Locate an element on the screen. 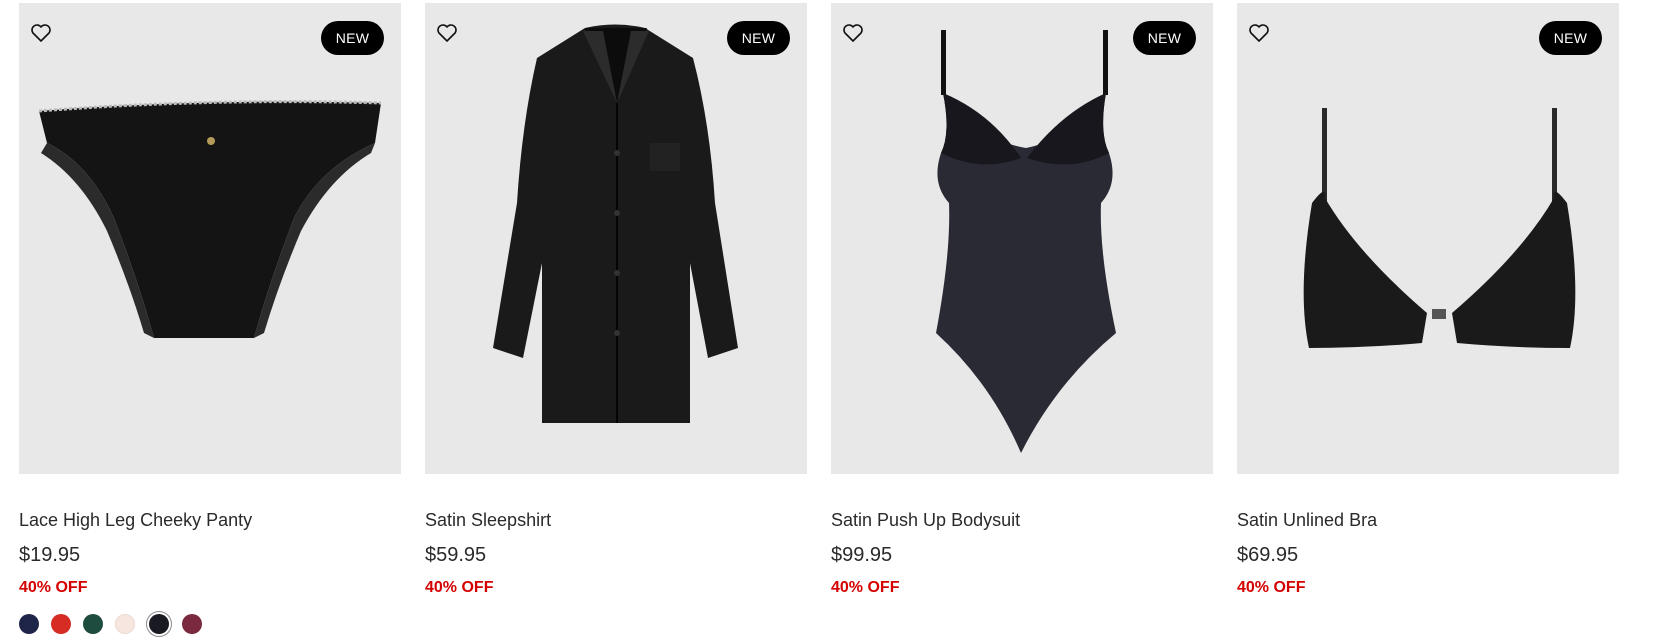  product-price: $99.95 is located at coordinates (862, 555).